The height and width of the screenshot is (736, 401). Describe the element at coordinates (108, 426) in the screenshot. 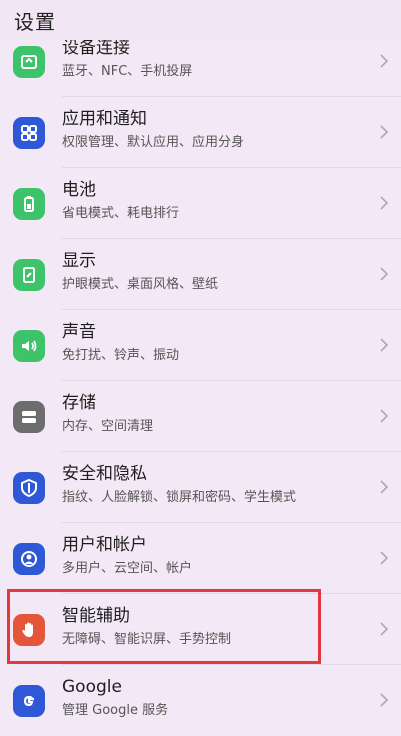

I see `settings-item-subtitle: 内存、空间清理` at that location.